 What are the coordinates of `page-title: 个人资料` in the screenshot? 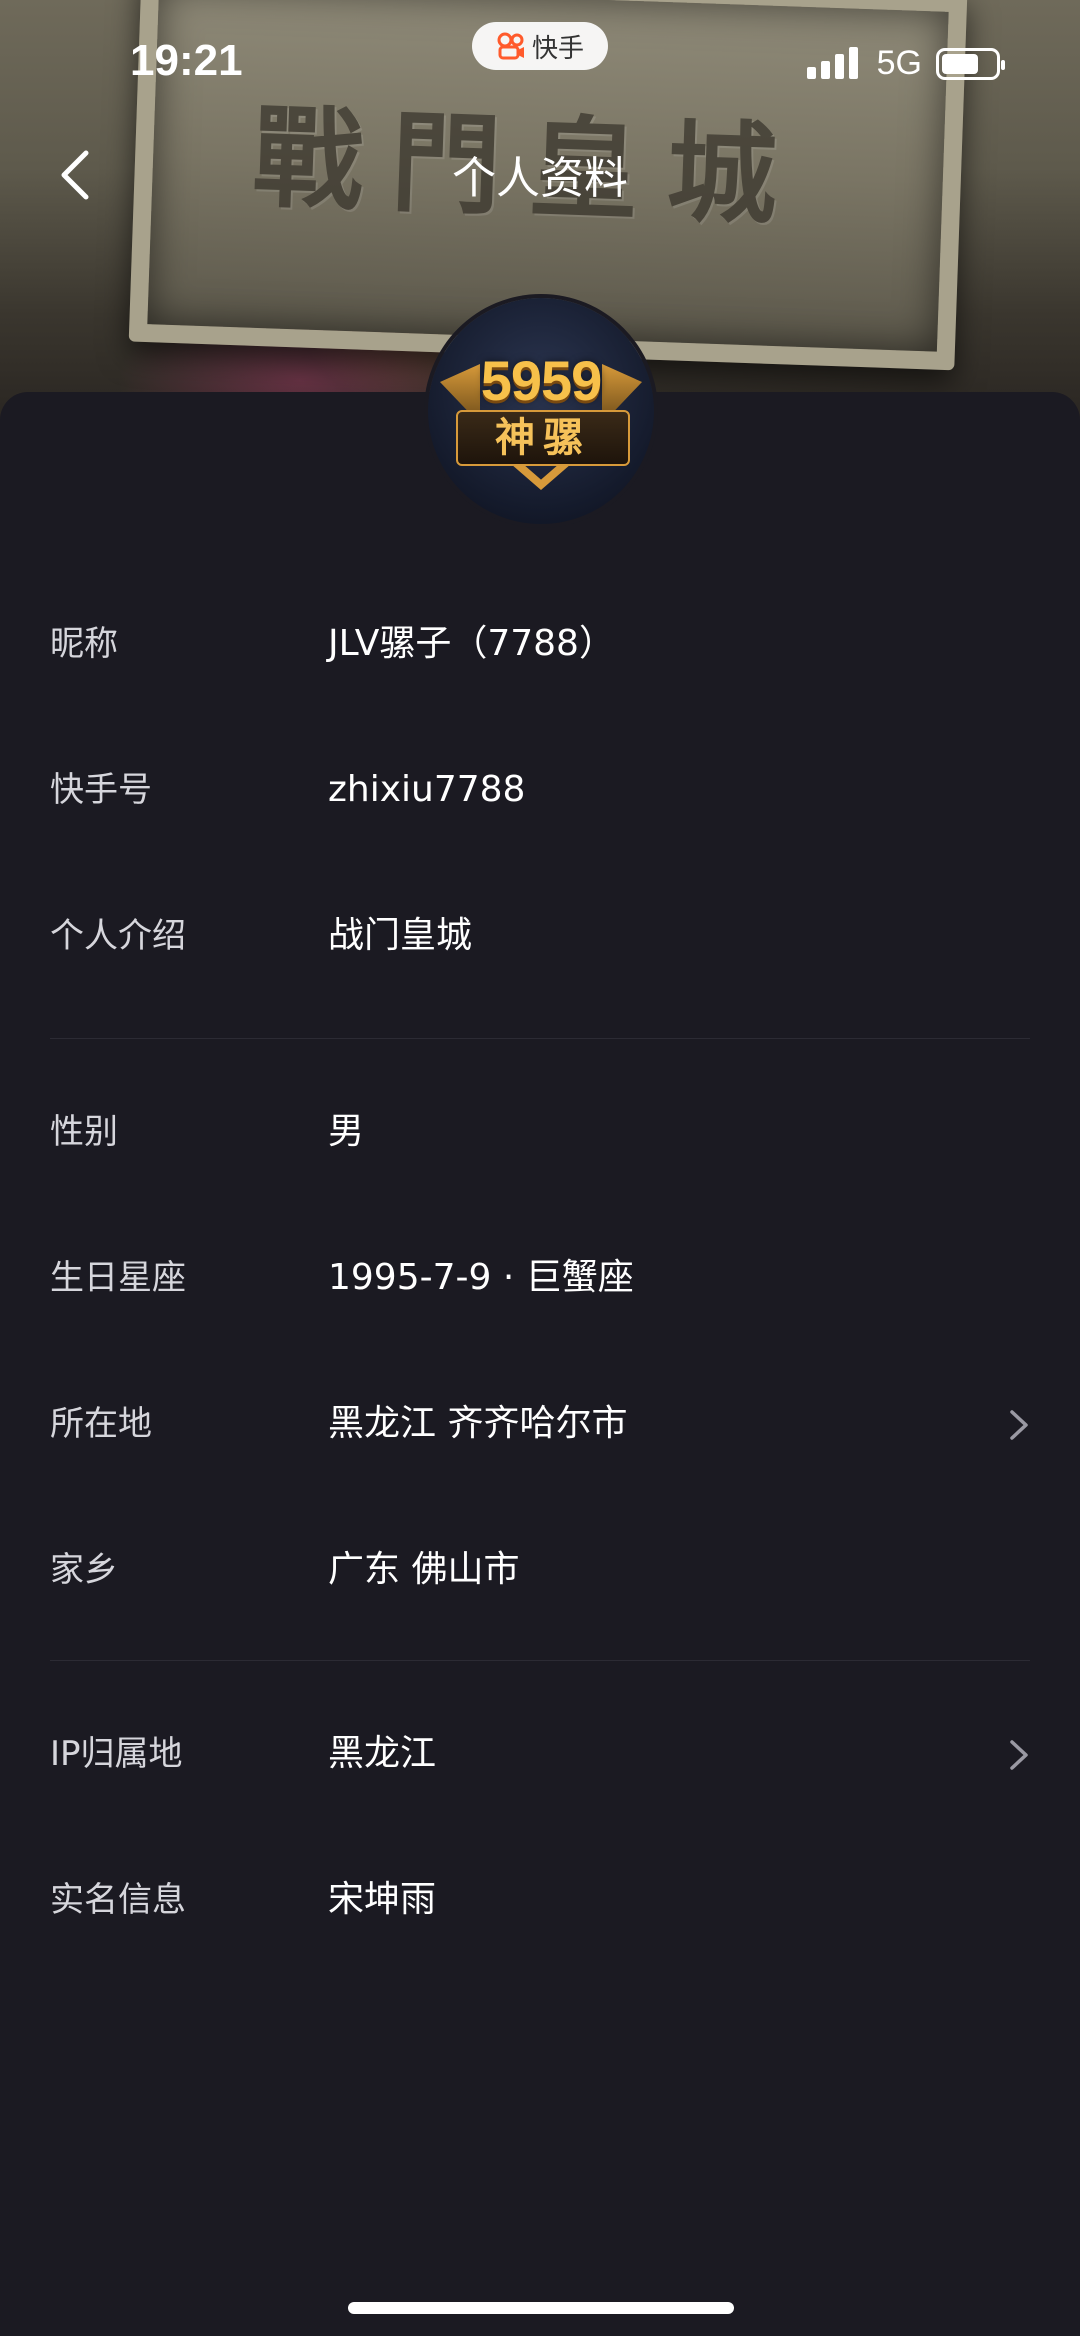 It's located at (540, 178).